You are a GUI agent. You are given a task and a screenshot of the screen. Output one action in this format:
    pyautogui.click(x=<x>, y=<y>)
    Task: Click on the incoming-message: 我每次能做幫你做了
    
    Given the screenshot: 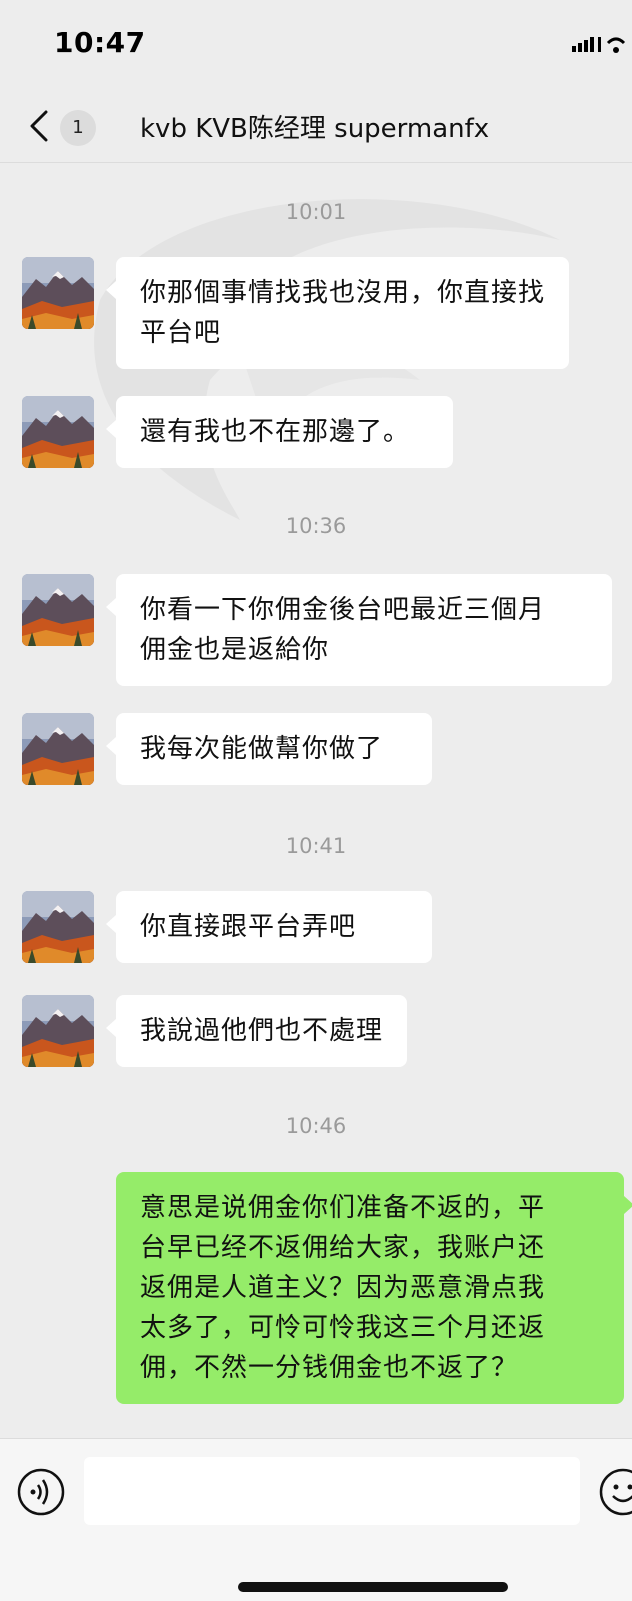 What is the action you would take?
    pyautogui.click(x=274, y=749)
    